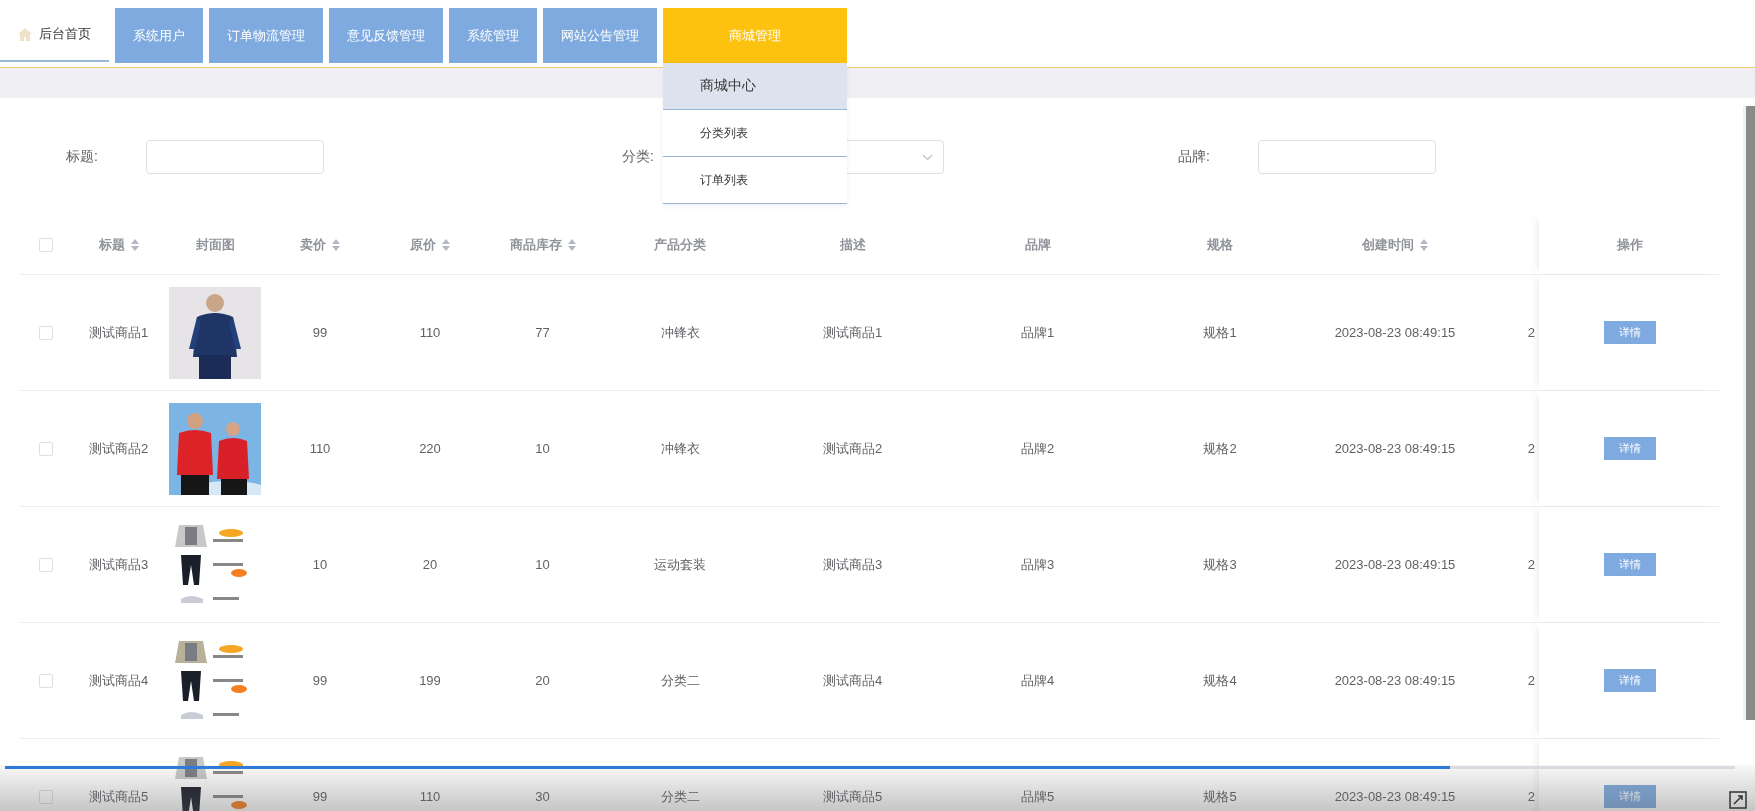 The image size is (1755, 811). I want to click on table-cell: 规格1, so click(1220, 332).